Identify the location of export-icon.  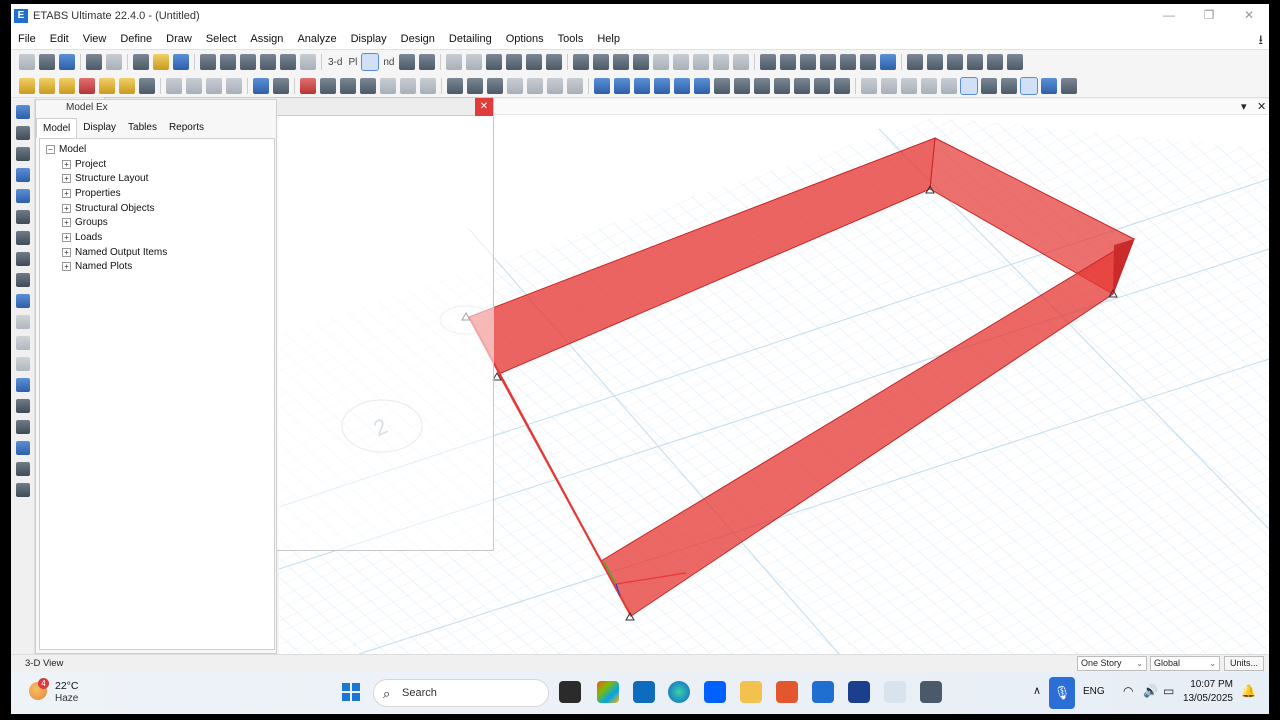
(1015, 62).